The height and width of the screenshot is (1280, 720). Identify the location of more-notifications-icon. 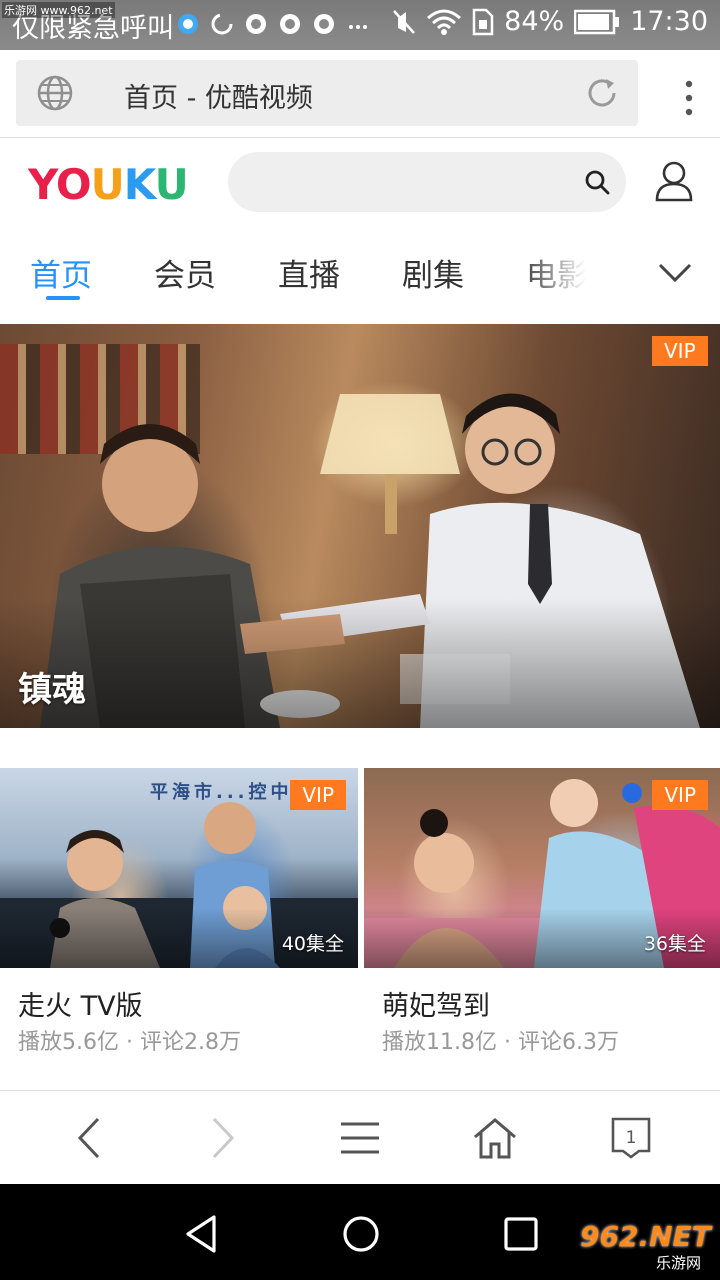
(358, 24).